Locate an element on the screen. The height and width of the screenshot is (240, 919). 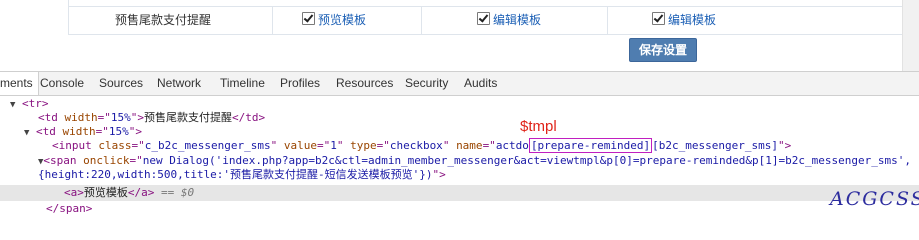
tab-security: Security is located at coordinates (426, 83).